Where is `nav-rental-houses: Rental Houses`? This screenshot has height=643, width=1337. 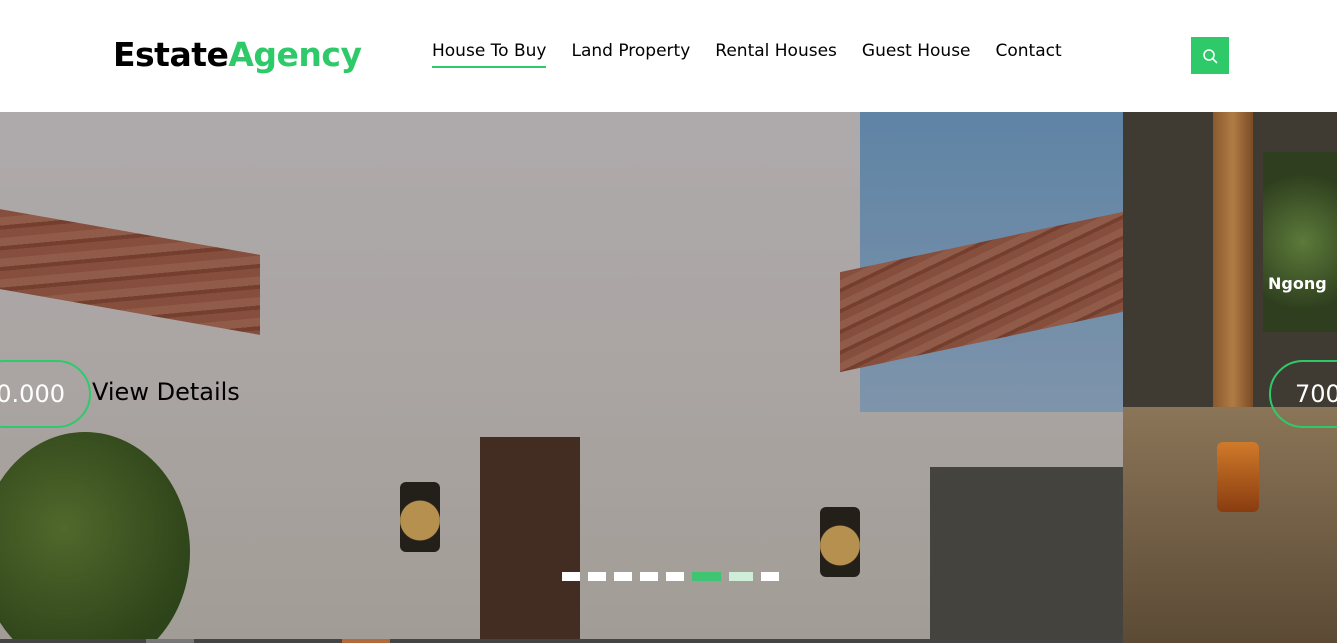 nav-rental-houses: Rental Houses is located at coordinates (776, 53).